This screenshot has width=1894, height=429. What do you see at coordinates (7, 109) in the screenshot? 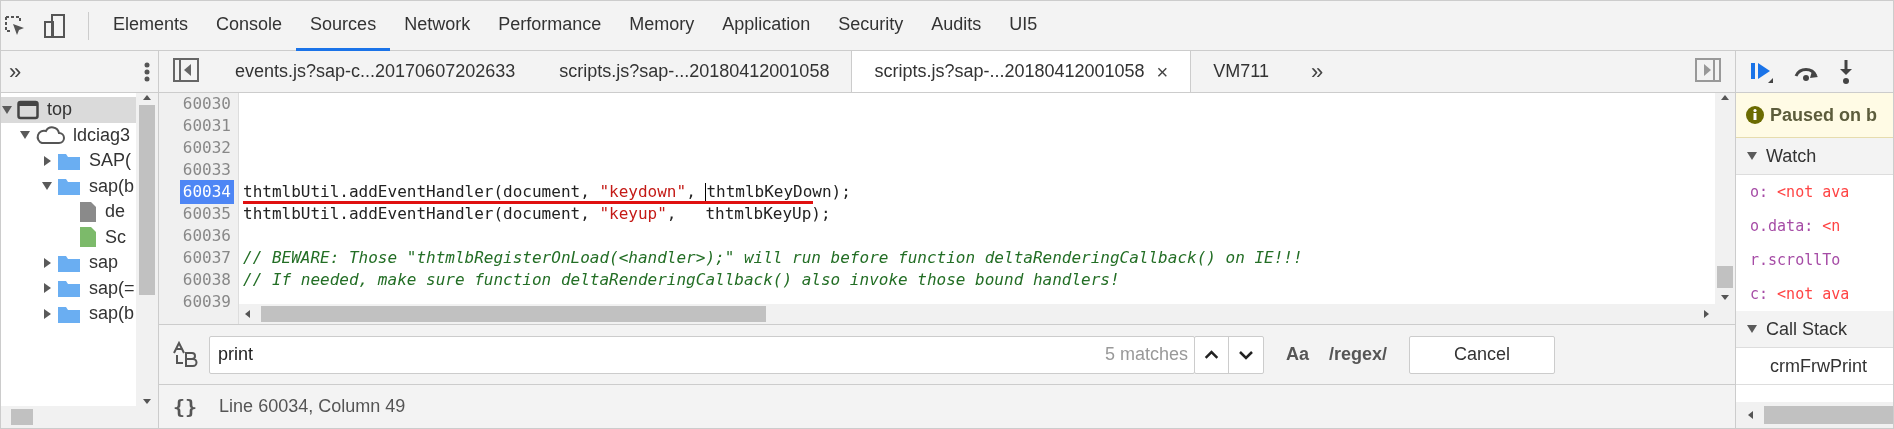
I see `expanded-arrow-icon` at bounding box center [7, 109].